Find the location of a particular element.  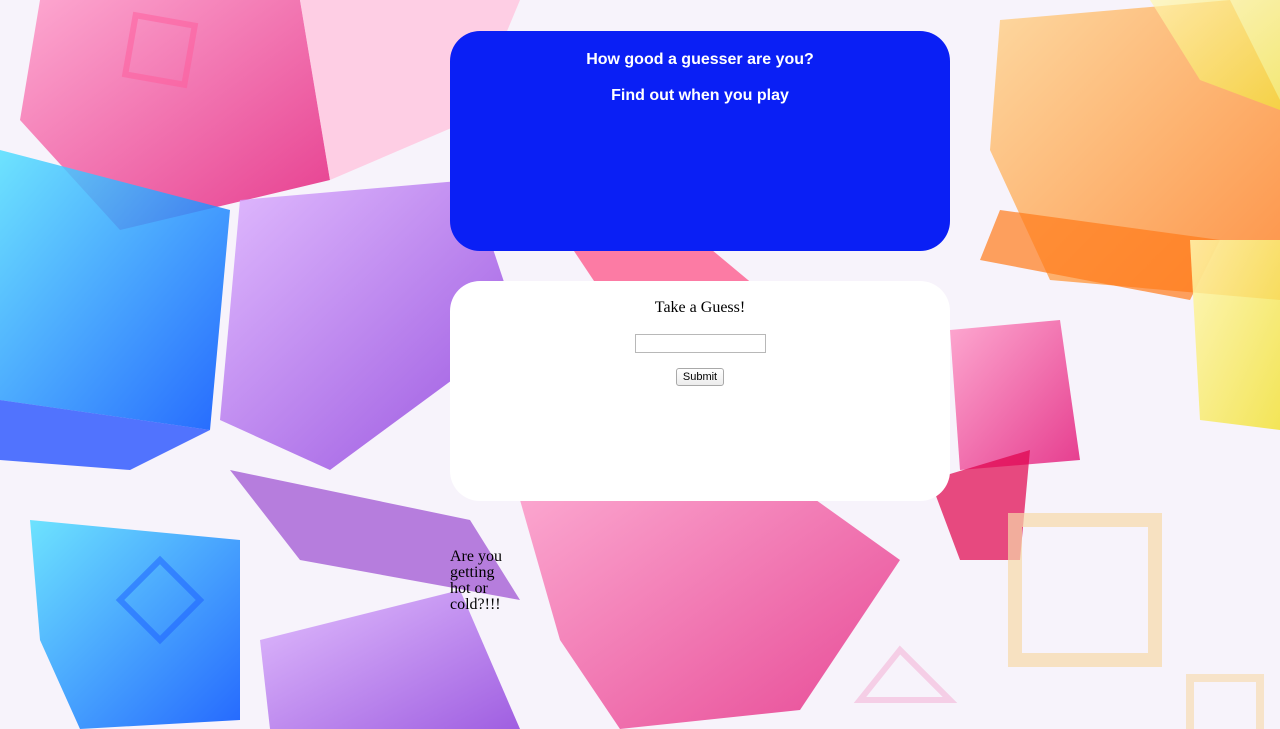

page-title: How good a guesser are you? is located at coordinates (700, 59).